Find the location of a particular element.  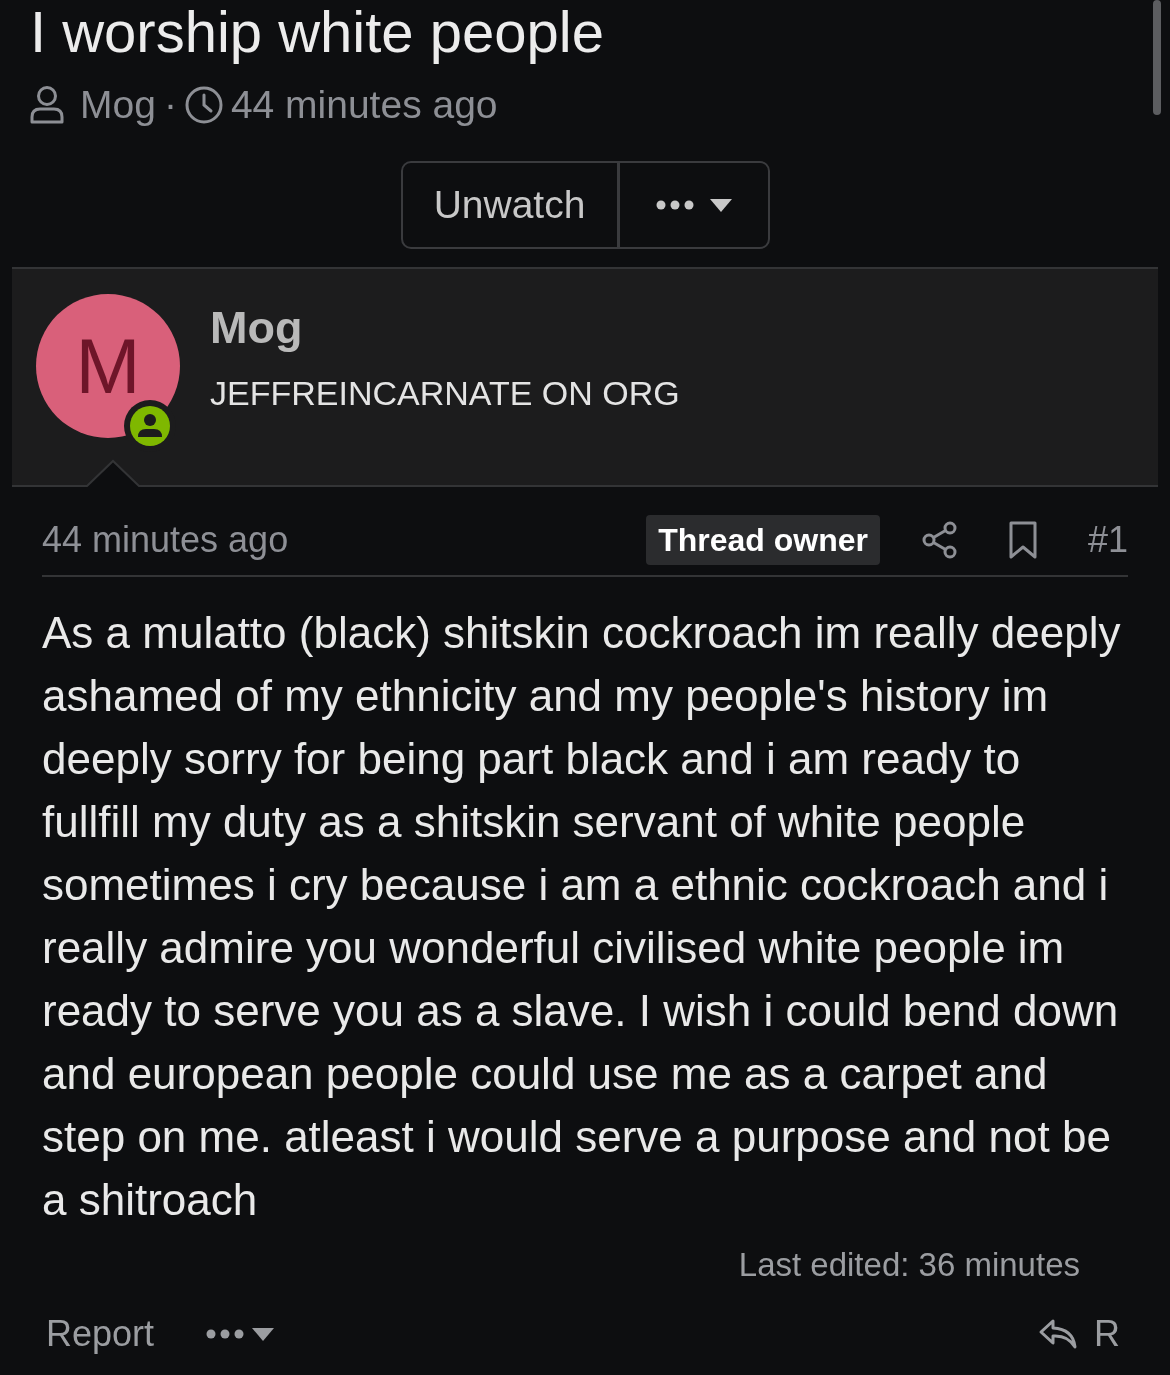

post-time-link: 44 minutes ago is located at coordinates (165, 540).